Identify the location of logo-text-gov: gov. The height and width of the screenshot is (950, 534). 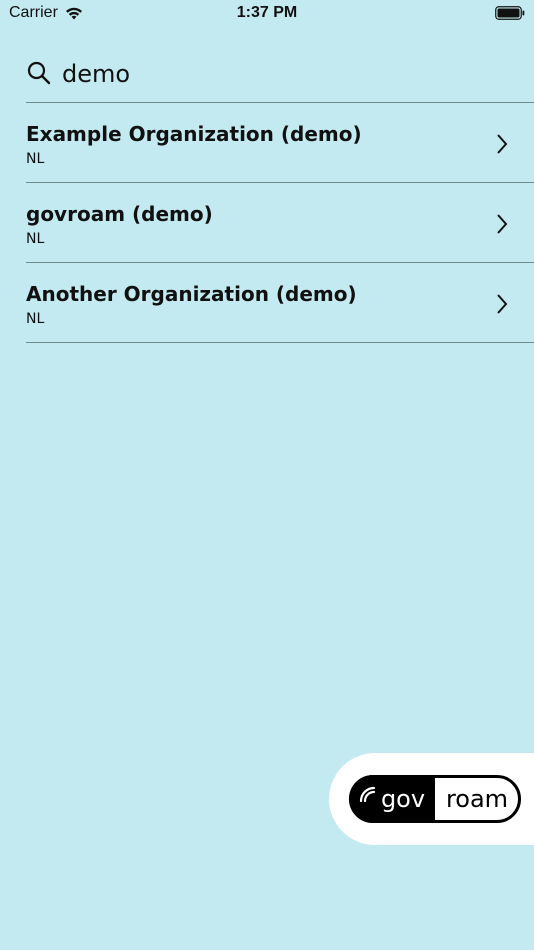
(403, 799).